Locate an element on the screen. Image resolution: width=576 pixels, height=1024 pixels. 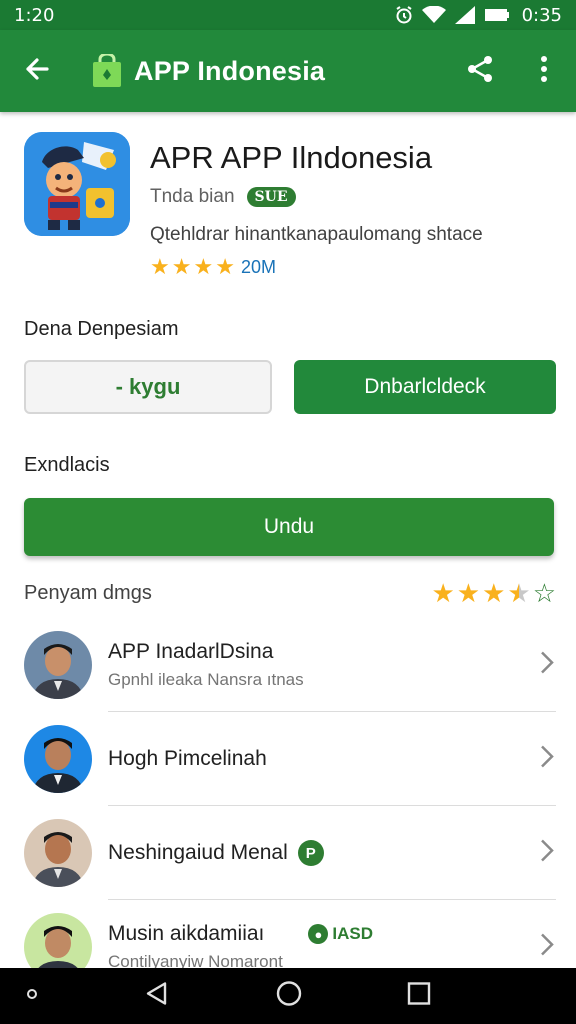
verified-badge: P is located at coordinates (310, 853).